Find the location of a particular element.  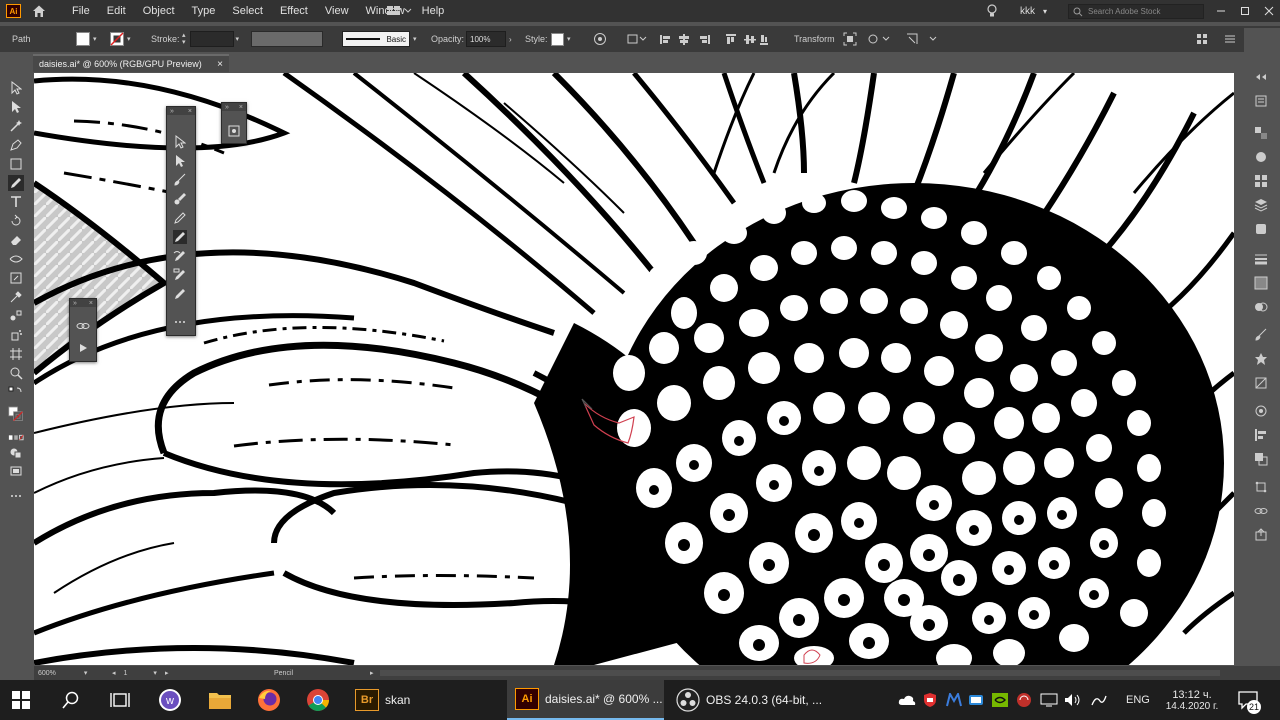

stroke-weight-field: ▴ ▾ ▾ is located at coordinates (210, 39).